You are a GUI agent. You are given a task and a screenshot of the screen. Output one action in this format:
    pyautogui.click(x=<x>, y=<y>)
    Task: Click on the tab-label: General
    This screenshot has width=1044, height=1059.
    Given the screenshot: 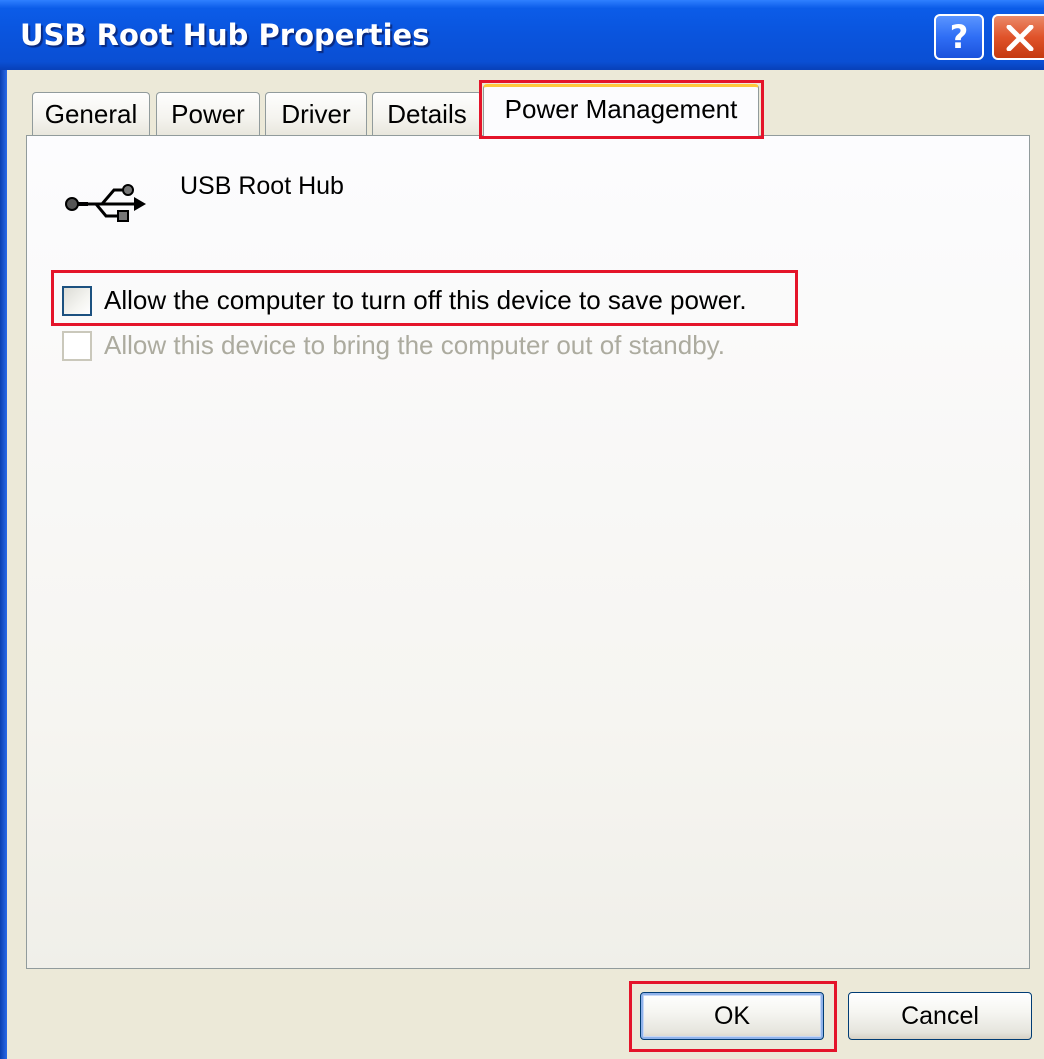 What is the action you would take?
    pyautogui.click(x=91, y=114)
    